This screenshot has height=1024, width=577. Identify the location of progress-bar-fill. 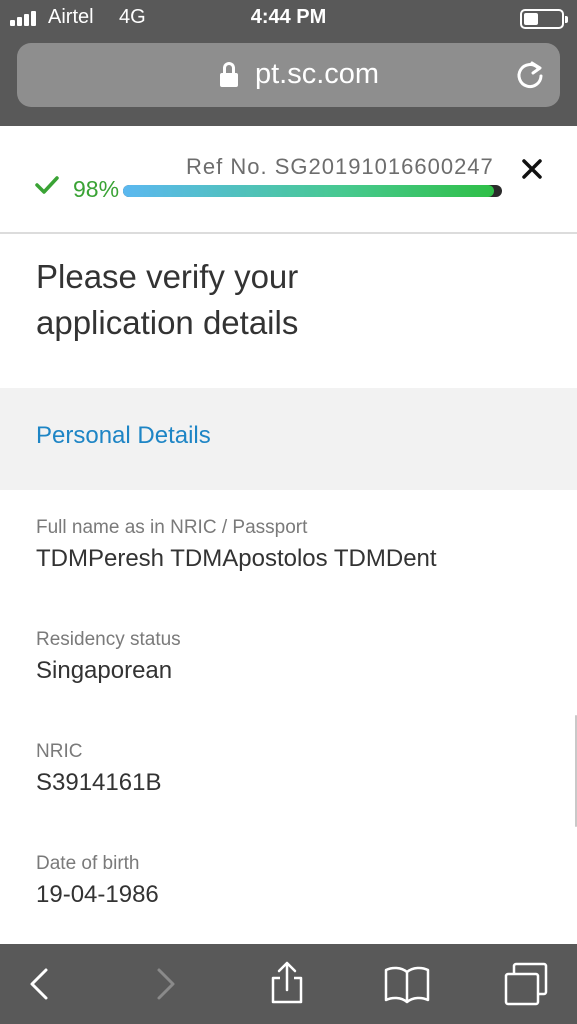
(309, 191).